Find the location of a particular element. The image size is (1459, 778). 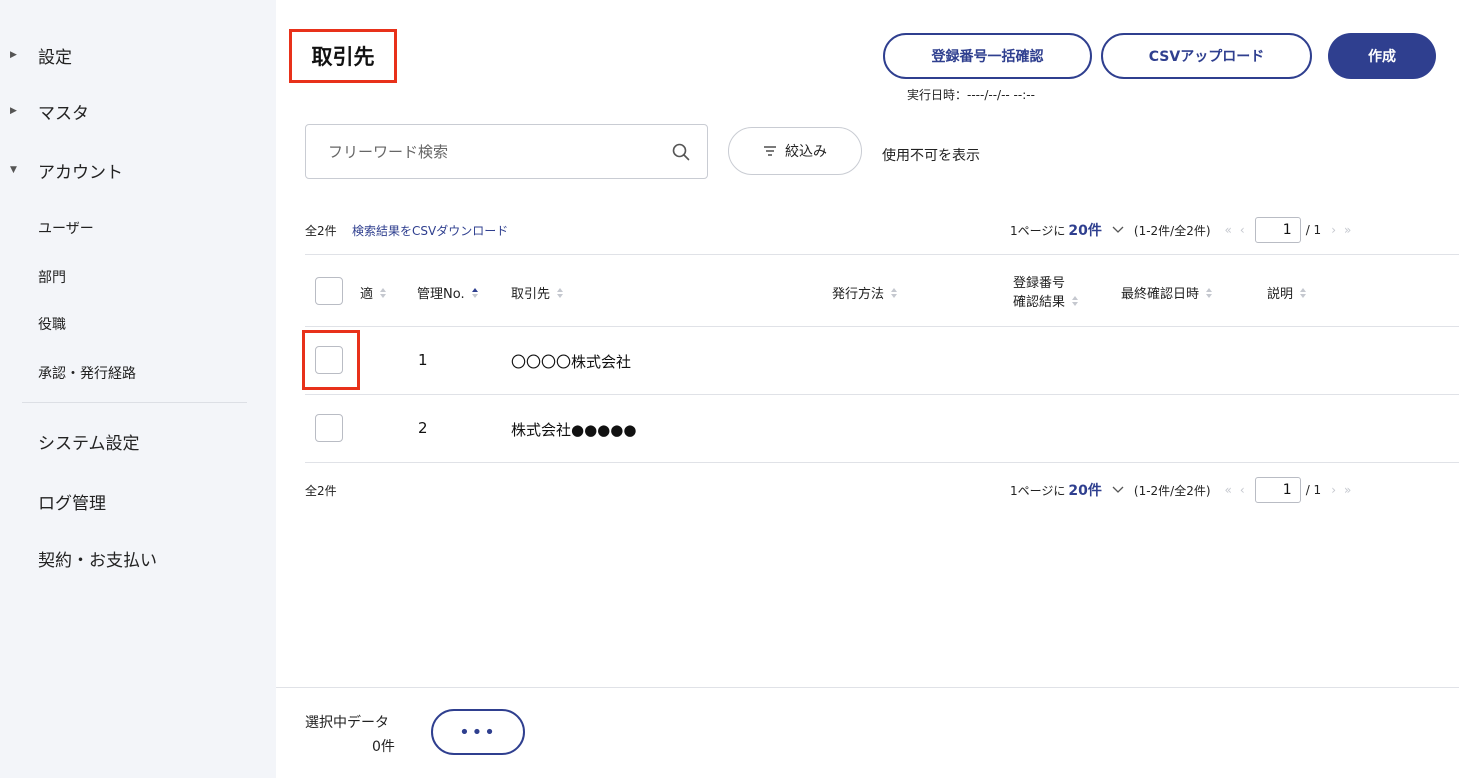

column-header-partner: 取引先 is located at coordinates (537, 292).